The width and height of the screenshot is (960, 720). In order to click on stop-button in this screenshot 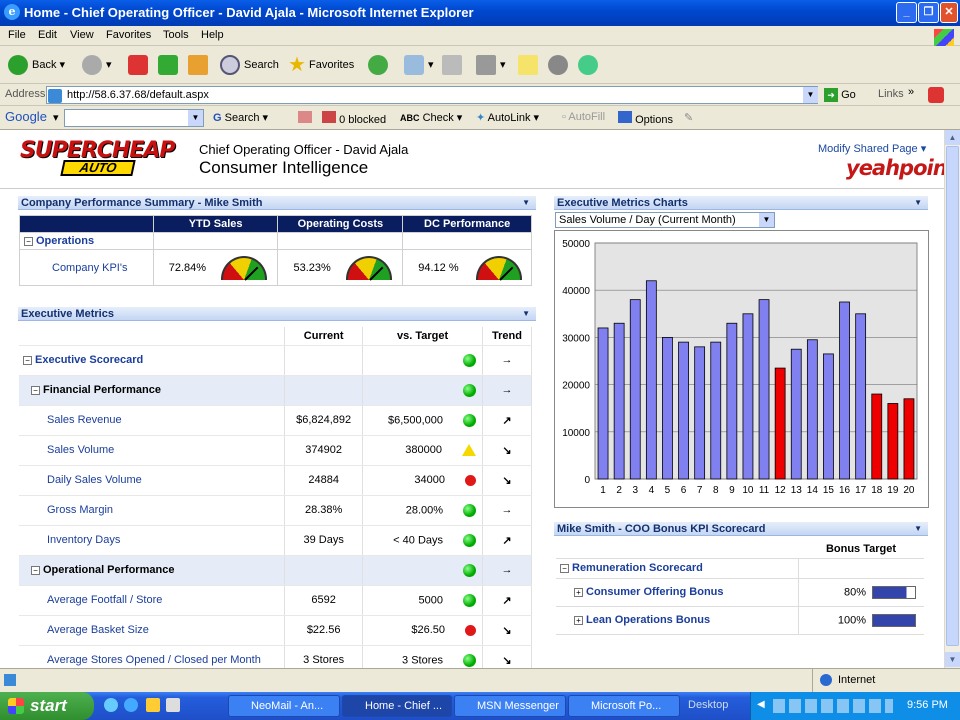, I will do `click(140, 65)`.